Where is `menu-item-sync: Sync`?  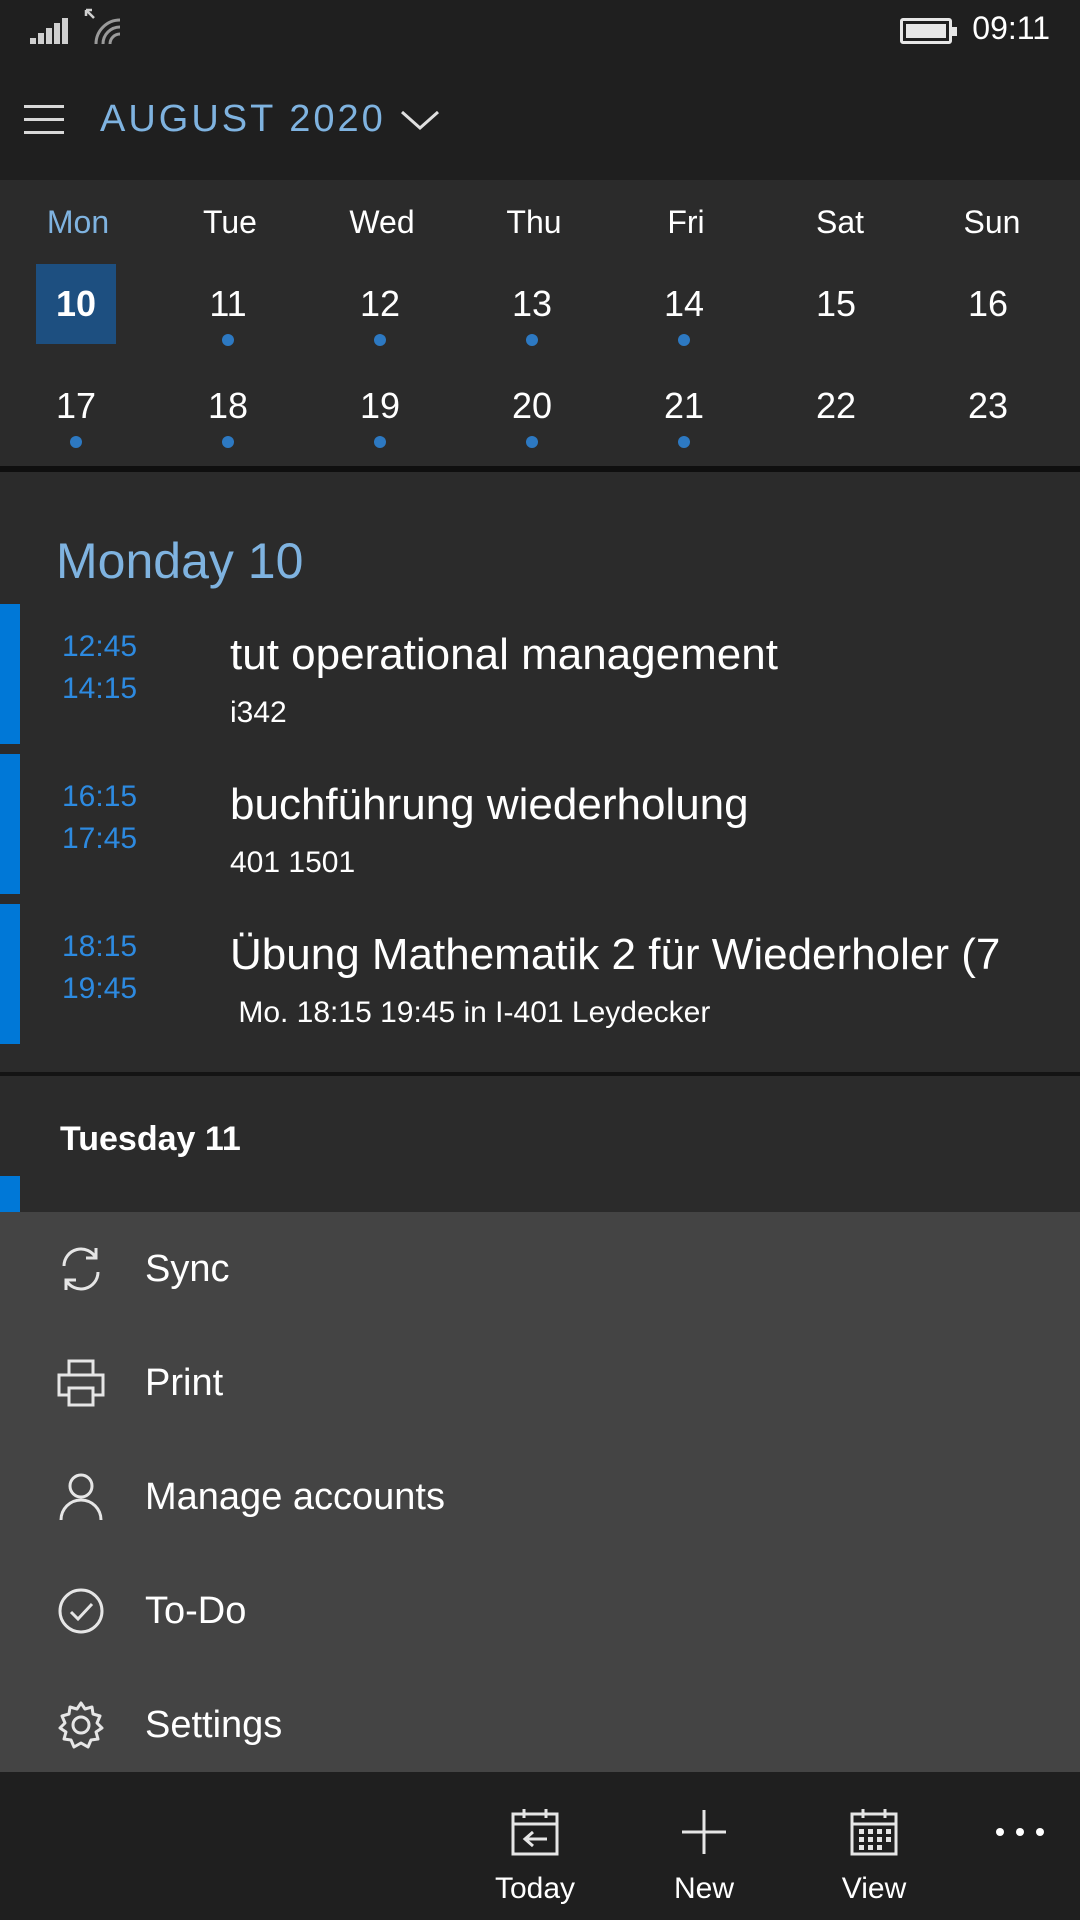 menu-item-sync: Sync is located at coordinates (540, 1269).